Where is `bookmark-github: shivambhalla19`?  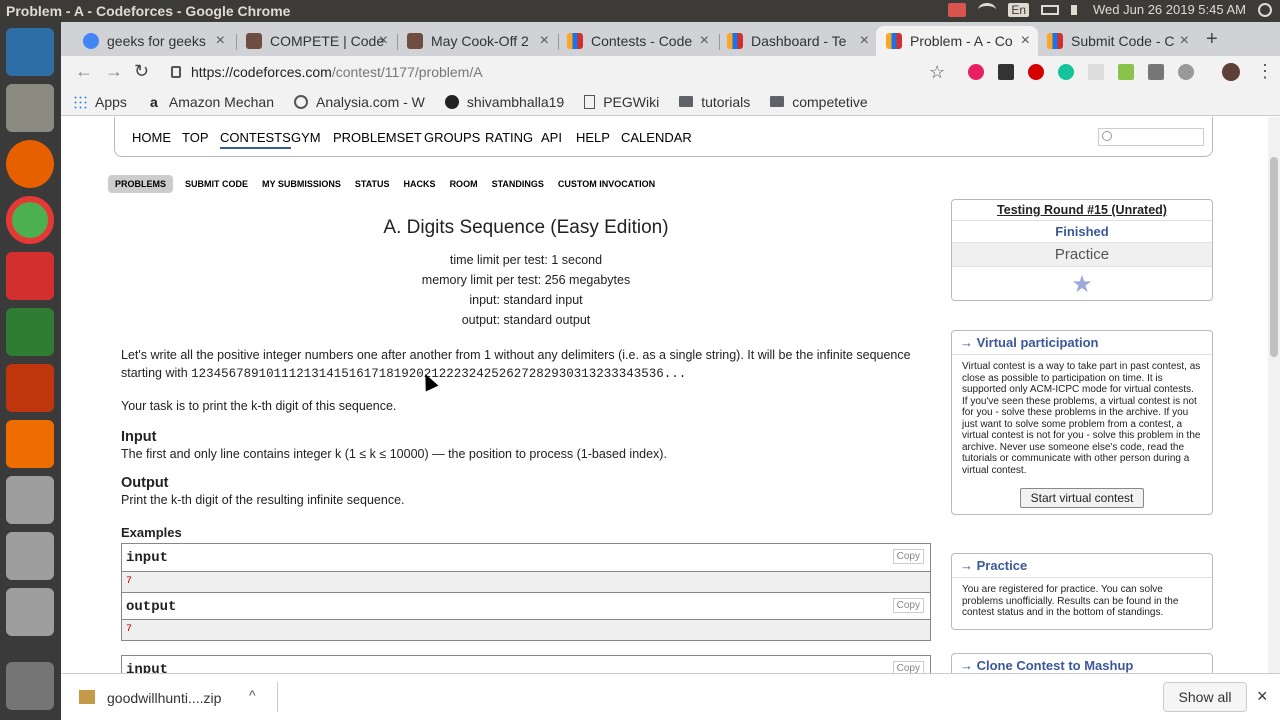
bookmark-github: shivambhalla19 is located at coordinates (504, 102).